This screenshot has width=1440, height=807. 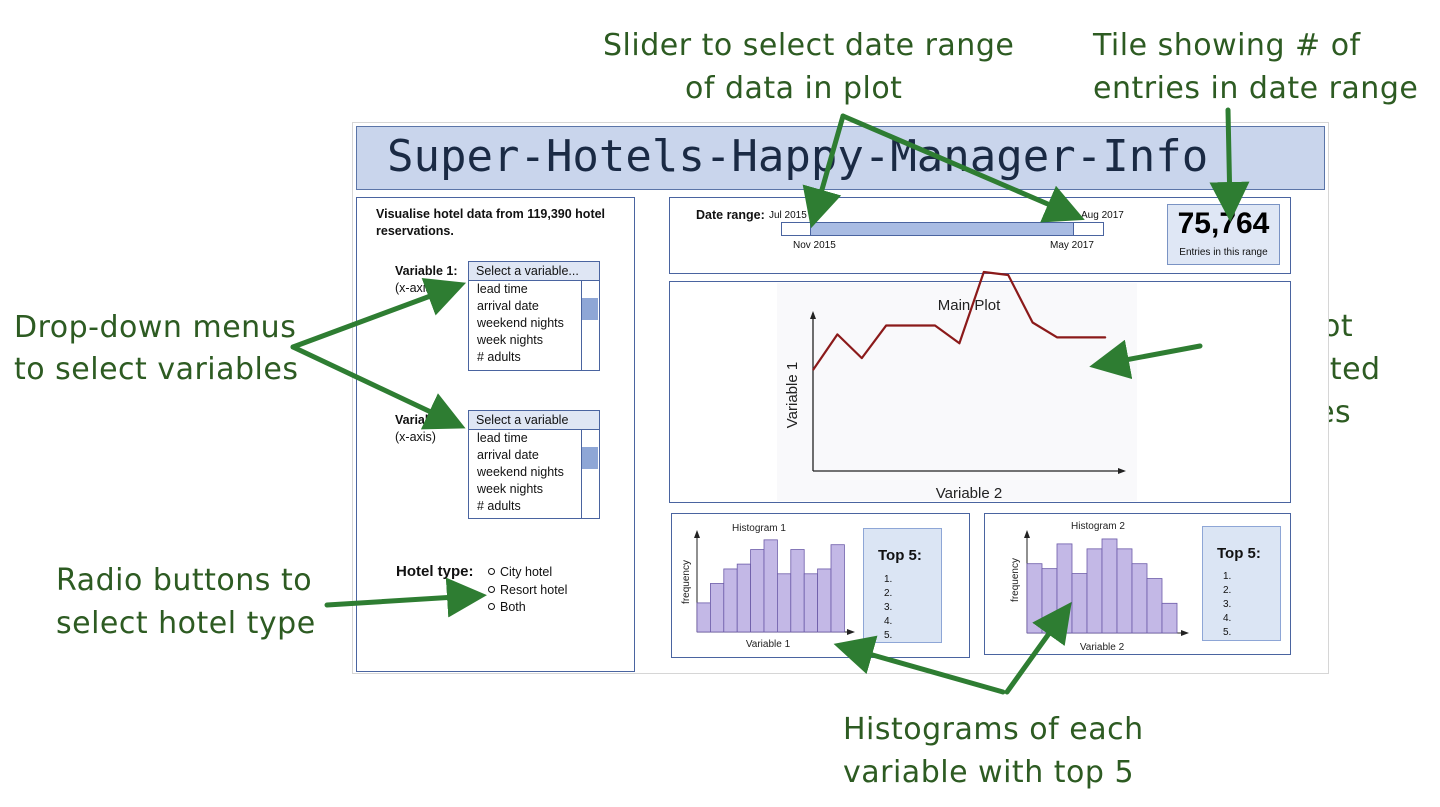 What do you see at coordinates (1102, 647) in the screenshot?
I see `histogram2-xlabel: Variable 2` at bounding box center [1102, 647].